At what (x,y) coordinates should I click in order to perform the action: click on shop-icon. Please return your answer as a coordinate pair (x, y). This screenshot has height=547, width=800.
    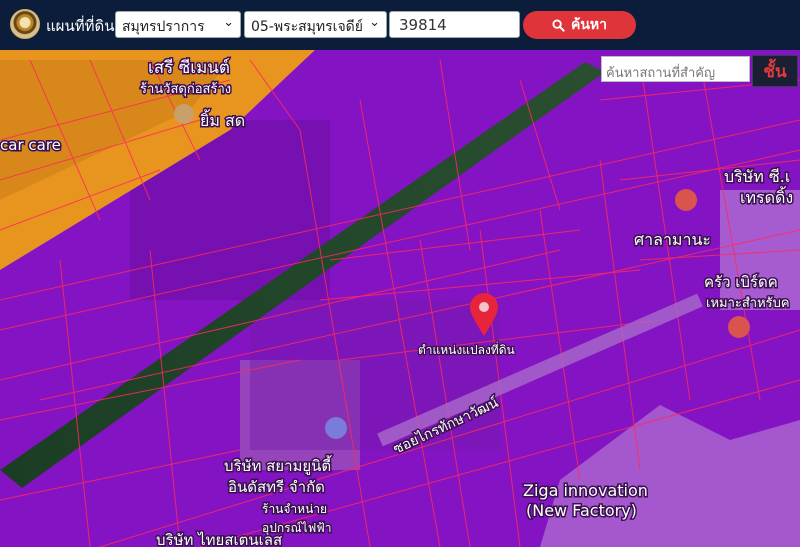
    Looking at the image, I should click on (184, 114).